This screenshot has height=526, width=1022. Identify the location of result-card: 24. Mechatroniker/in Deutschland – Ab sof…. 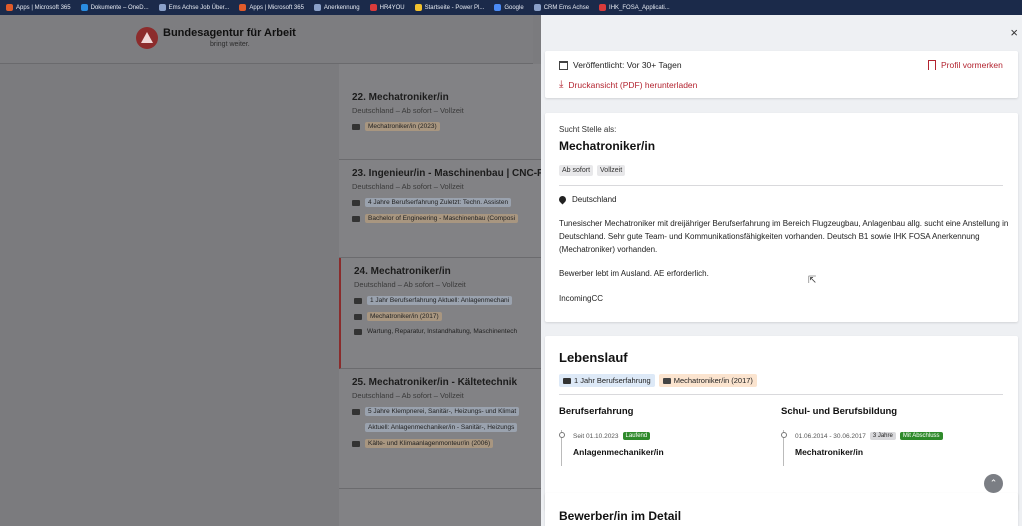
(440, 313).